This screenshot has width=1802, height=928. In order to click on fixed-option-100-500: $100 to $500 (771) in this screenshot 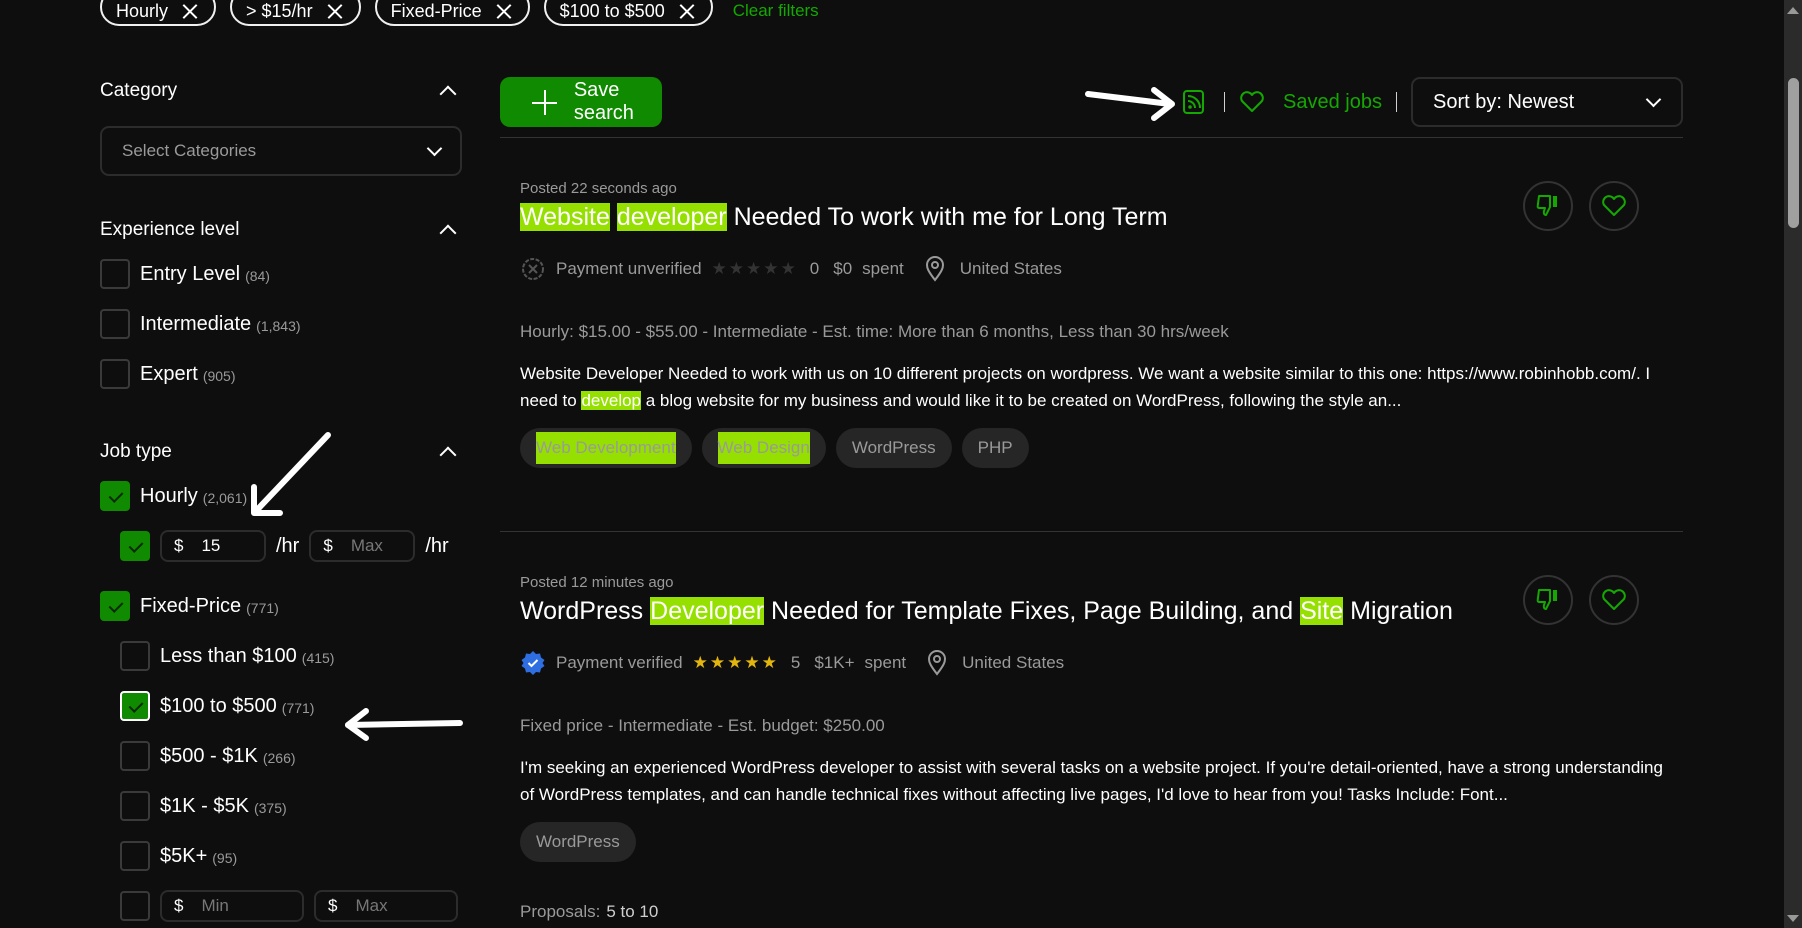, I will do `click(281, 706)`.